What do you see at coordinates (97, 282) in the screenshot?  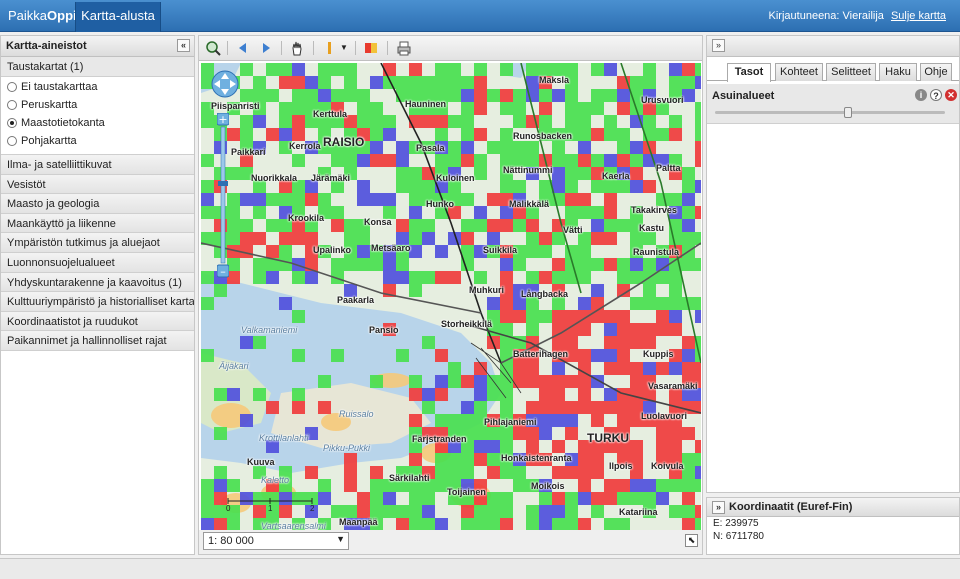 I see `section-item: Yhdyskuntarakenne ja kaavoitus (1)` at bounding box center [97, 282].